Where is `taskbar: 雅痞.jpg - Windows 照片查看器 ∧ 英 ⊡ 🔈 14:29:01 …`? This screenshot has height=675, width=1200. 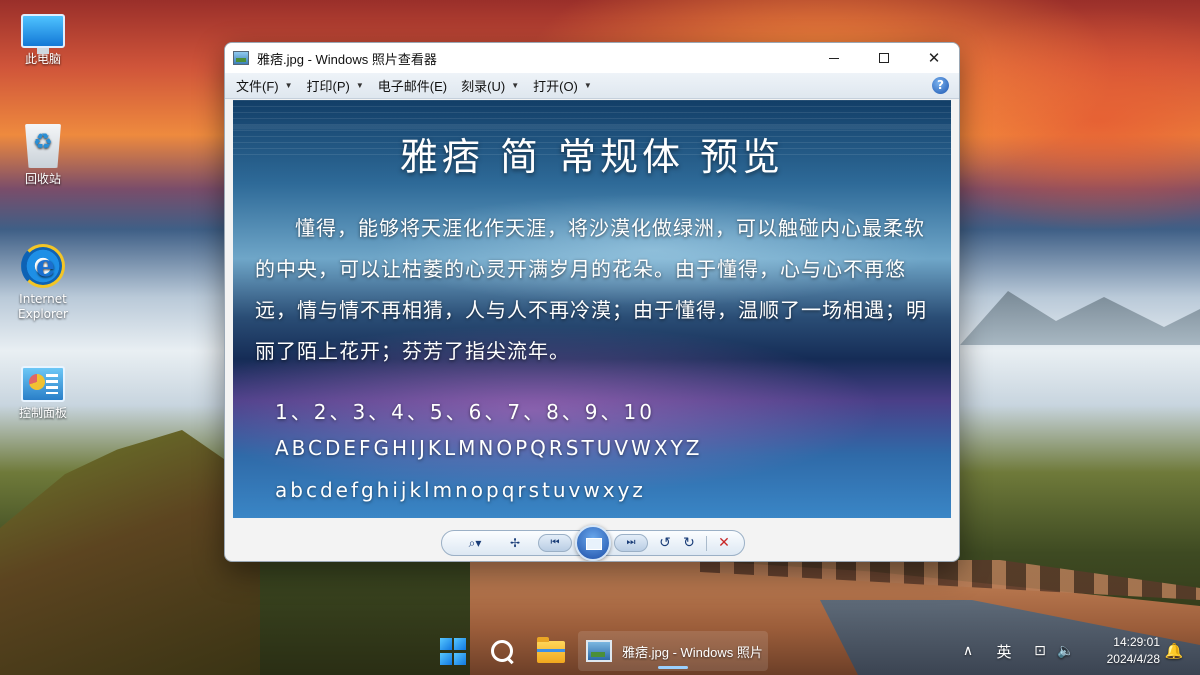
taskbar: 雅痞.jpg - Windows 照片查看器 ∧ 英 ⊡ 🔈 14:29:01 … is located at coordinates (600, 651).